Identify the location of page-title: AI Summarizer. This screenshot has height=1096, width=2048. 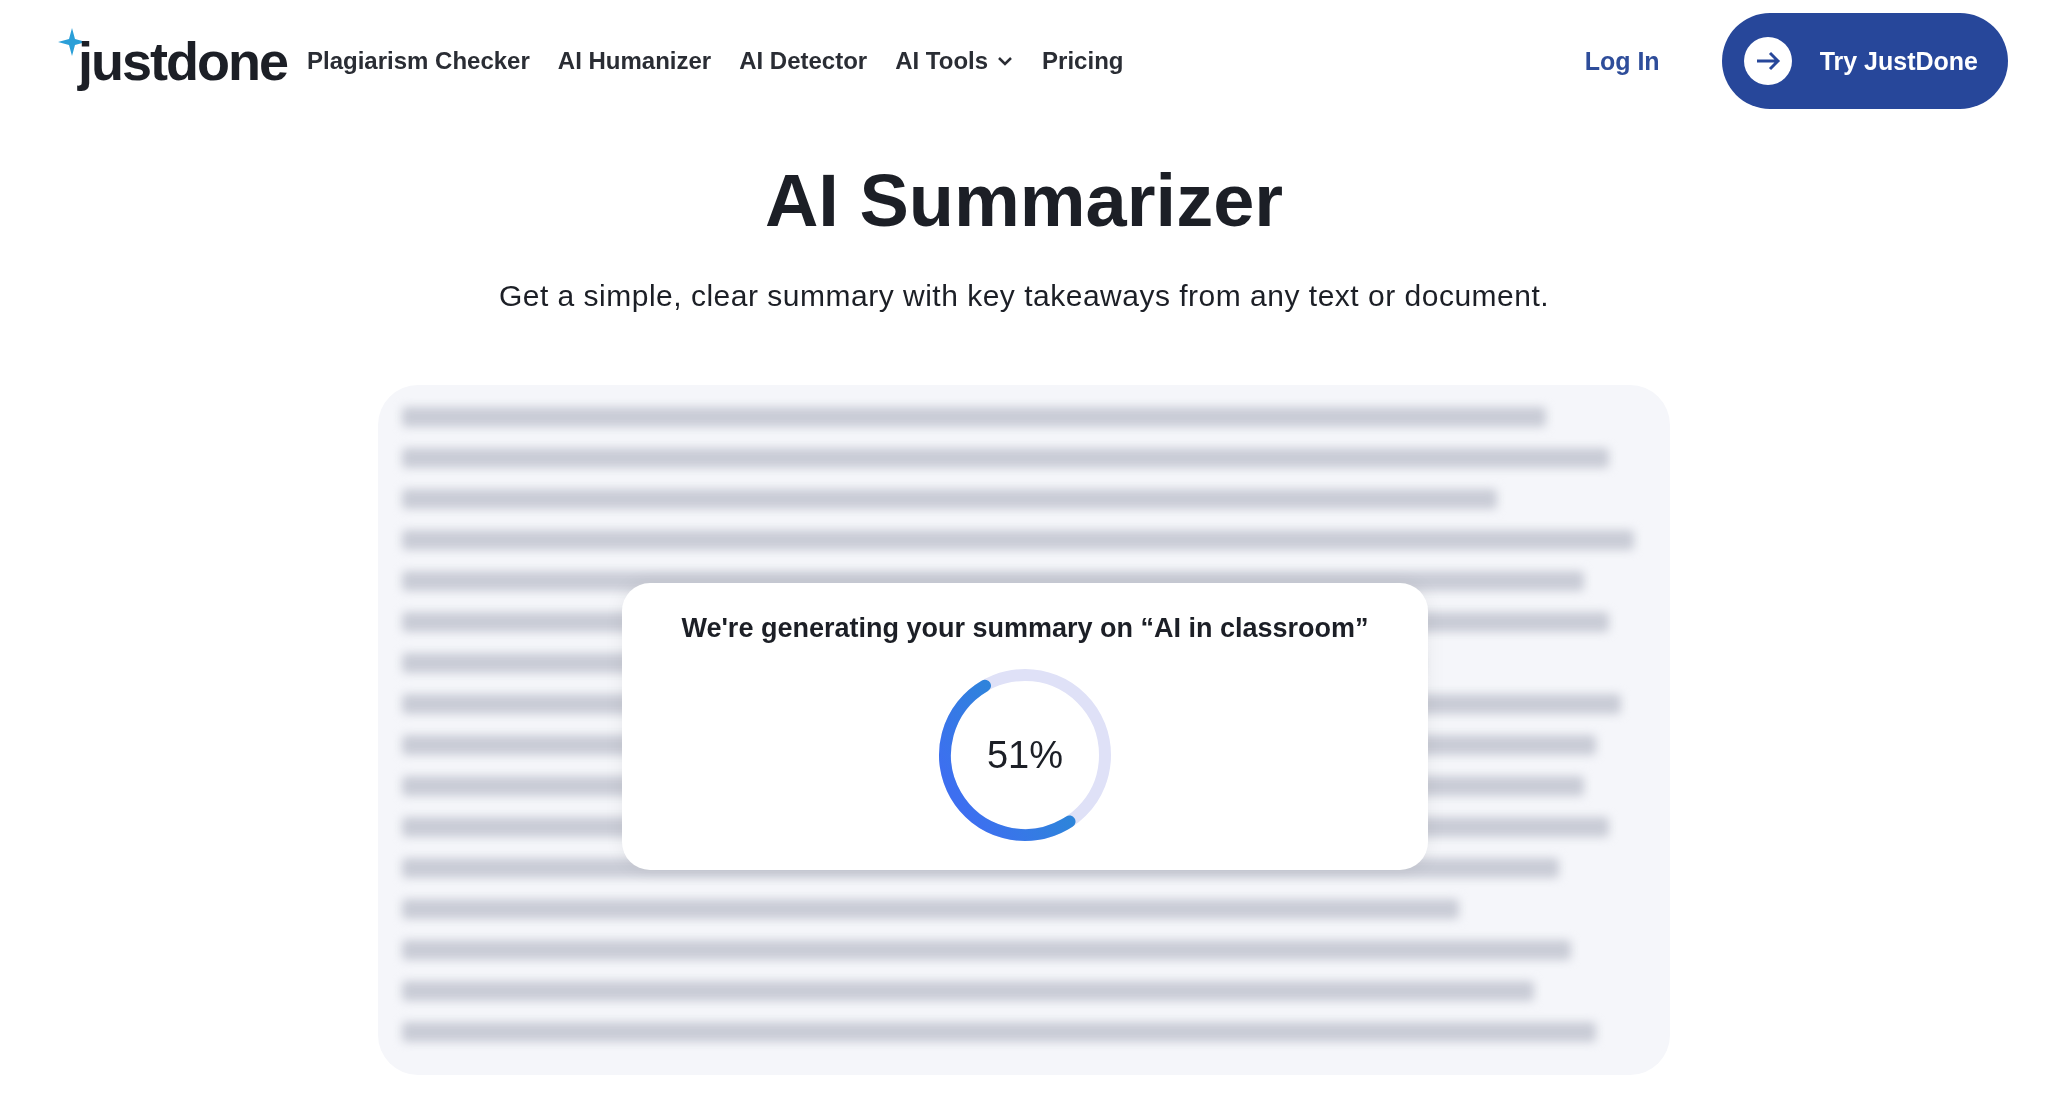
(1024, 200).